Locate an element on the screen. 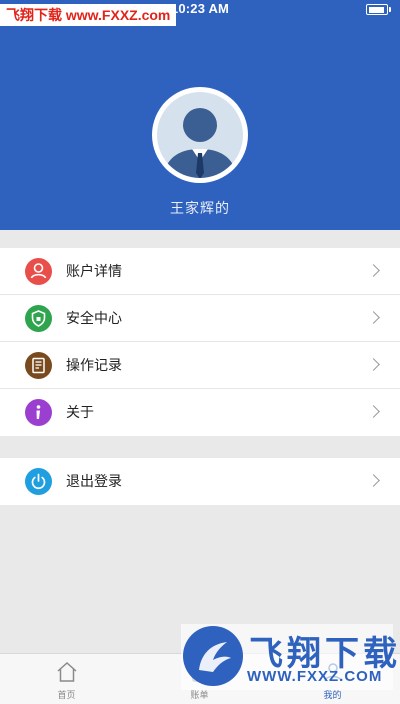 The width and height of the screenshot is (400, 704). logout-label: 退出登录 is located at coordinates (94, 481).